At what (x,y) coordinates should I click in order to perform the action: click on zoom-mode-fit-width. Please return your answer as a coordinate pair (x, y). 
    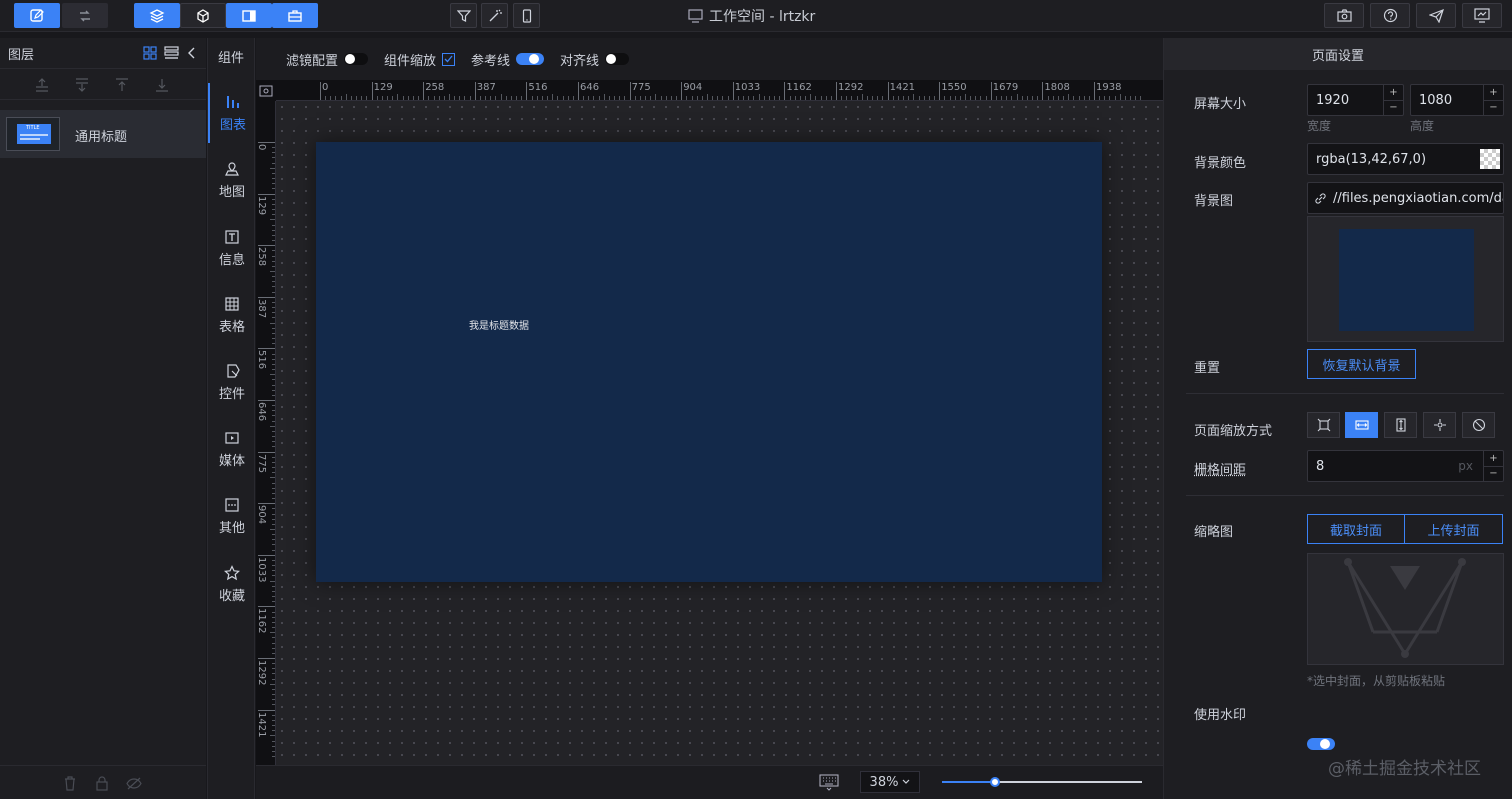
    Looking at the image, I should click on (1361, 425).